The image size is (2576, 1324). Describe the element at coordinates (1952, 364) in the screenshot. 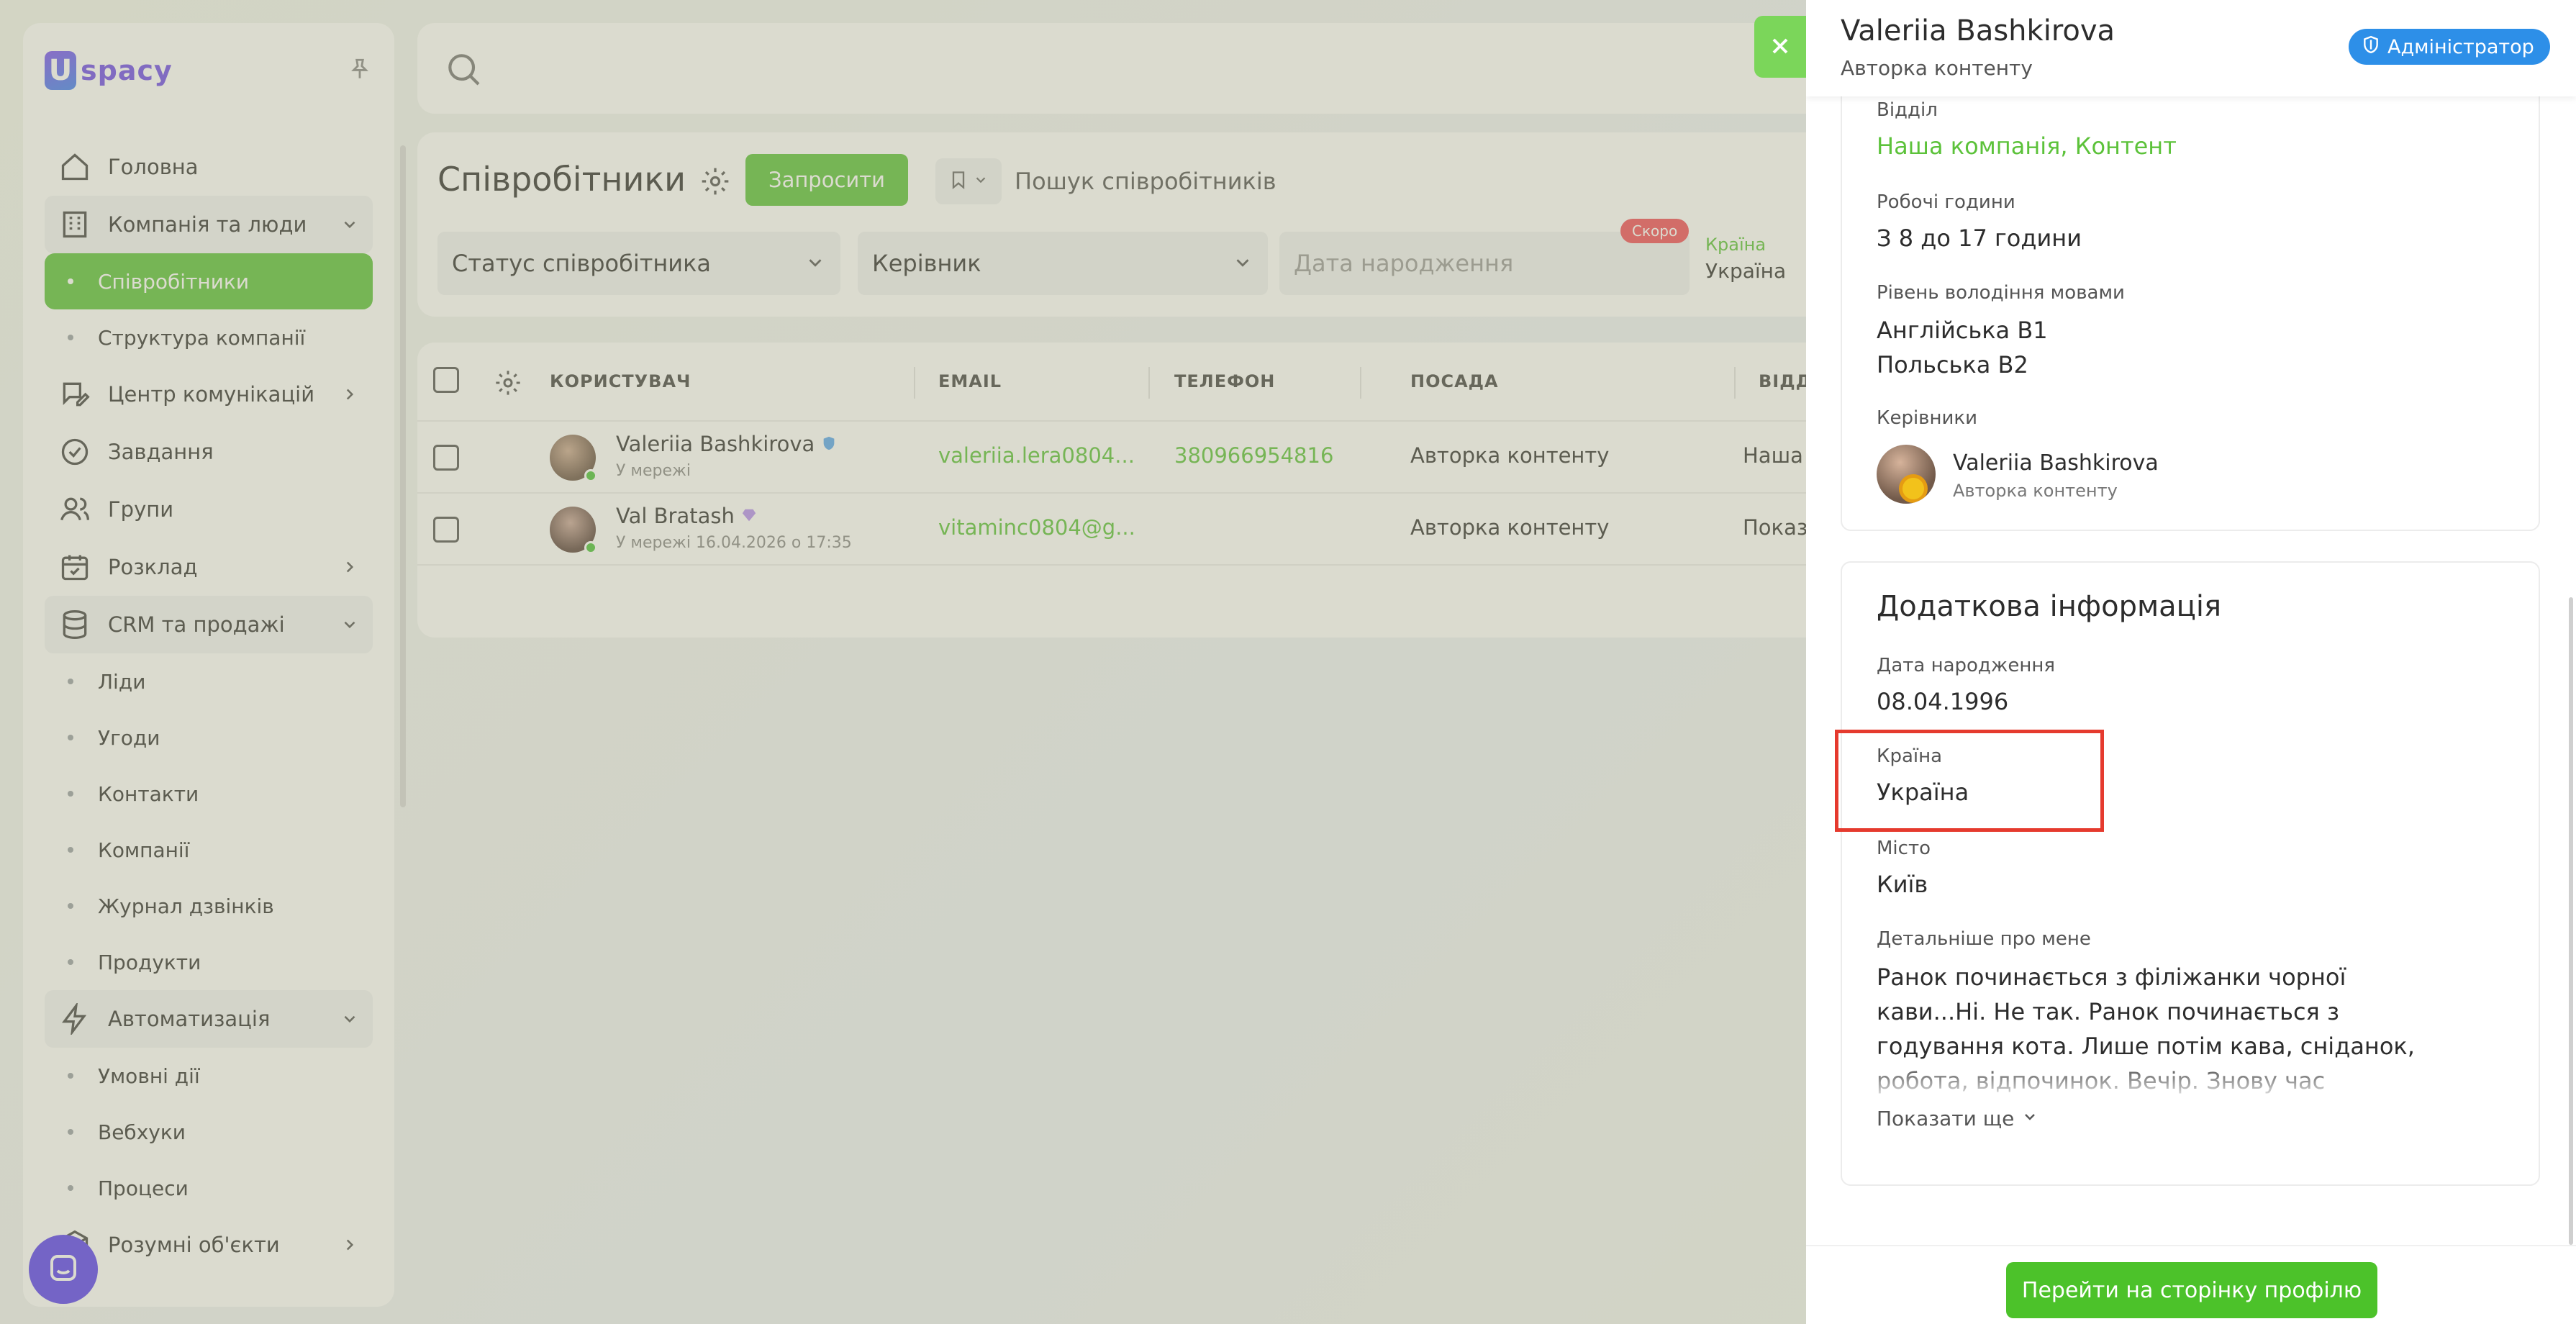

I see `language-item: Польська B2` at that location.